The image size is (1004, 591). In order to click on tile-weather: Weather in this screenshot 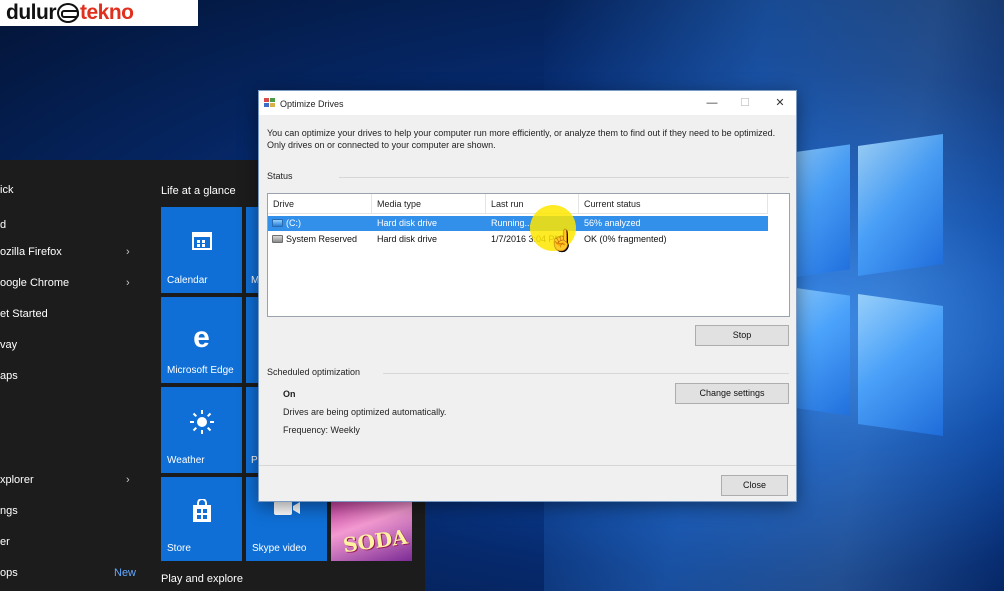, I will do `click(201, 430)`.